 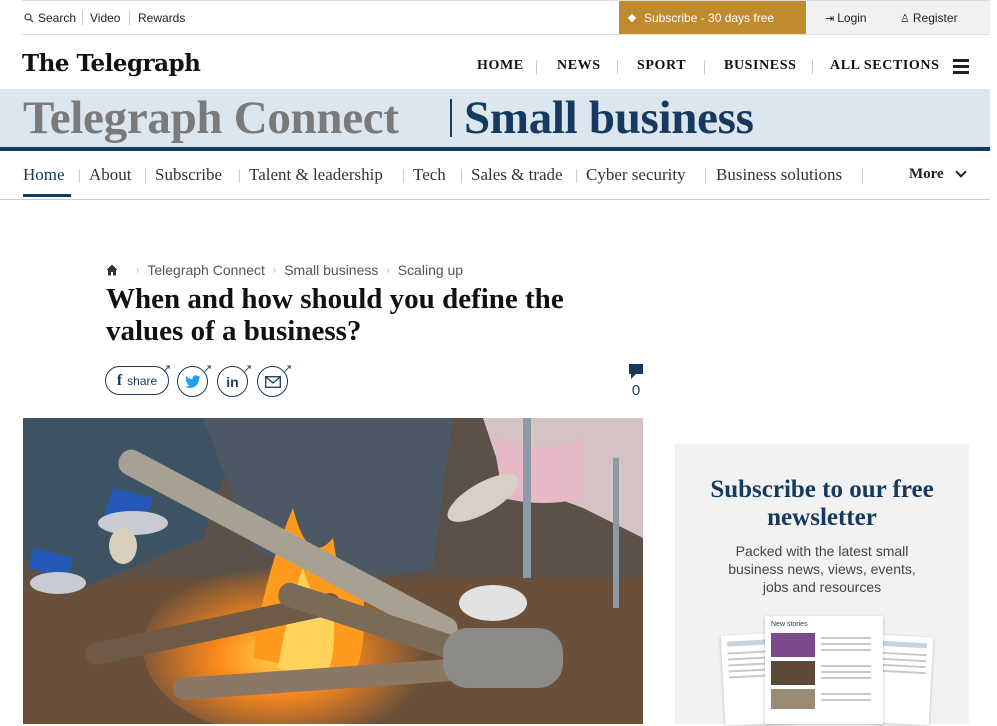 What do you see at coordinates (905, 18) in the screenshot?
I see `user-icon: ♙` at bounding box center [905, 18].